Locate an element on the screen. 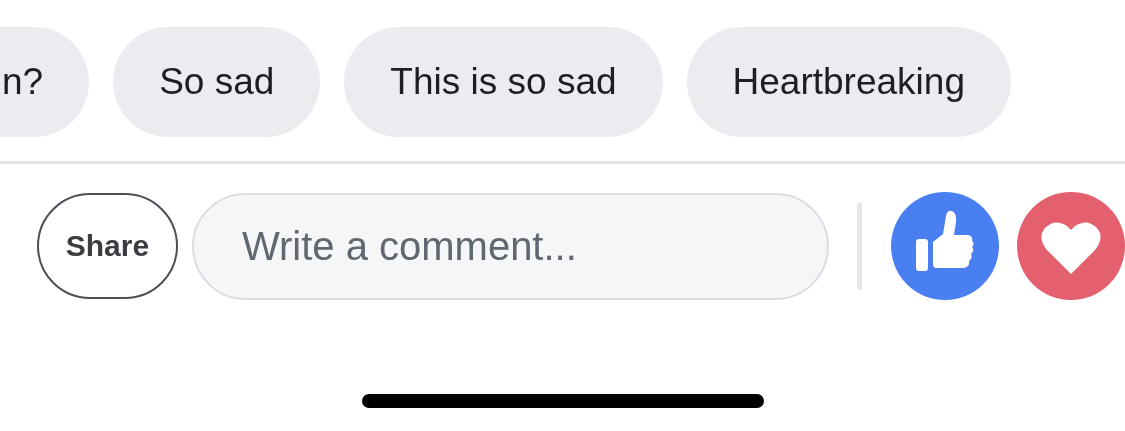 This screenshot has height=431, width=1125. suggestion-chip: This is so sad is located at coordinates (503, 82).